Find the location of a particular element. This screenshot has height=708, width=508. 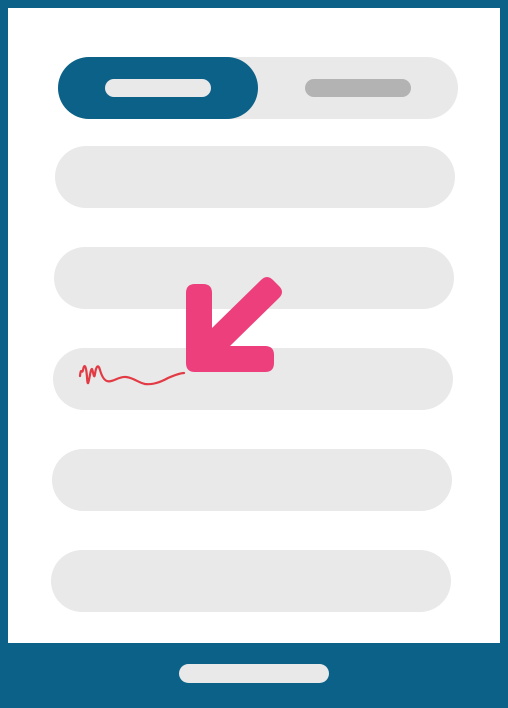

home-indicator is located at coordinates (254, 673).